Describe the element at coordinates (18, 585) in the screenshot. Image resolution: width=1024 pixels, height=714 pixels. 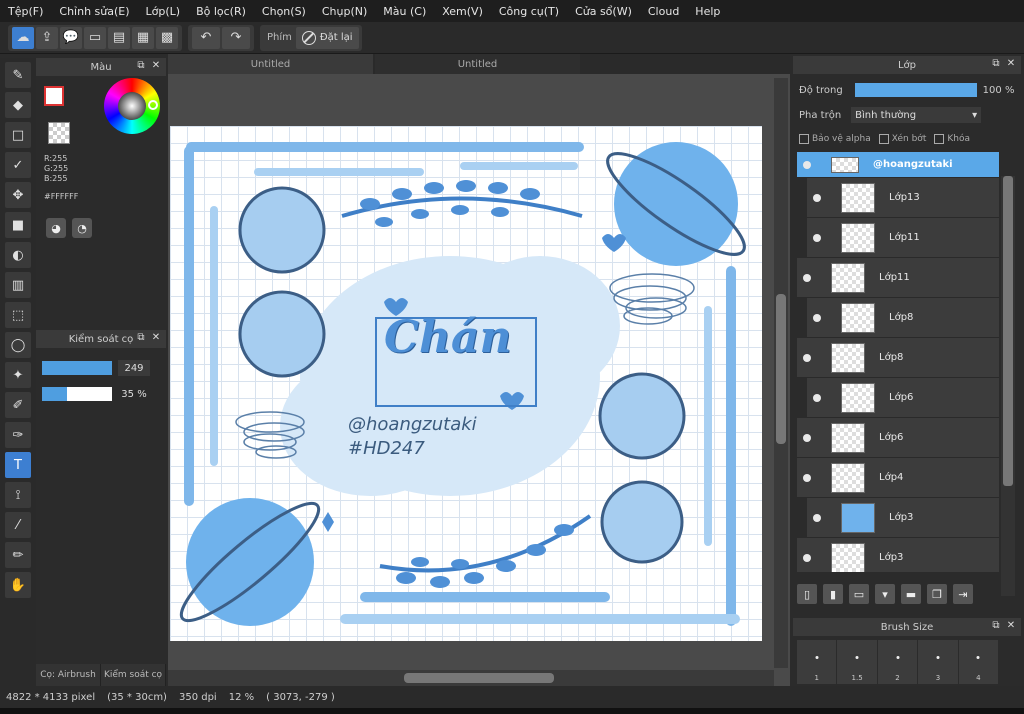
I see `hand-tool-icon: ✋` at that location.